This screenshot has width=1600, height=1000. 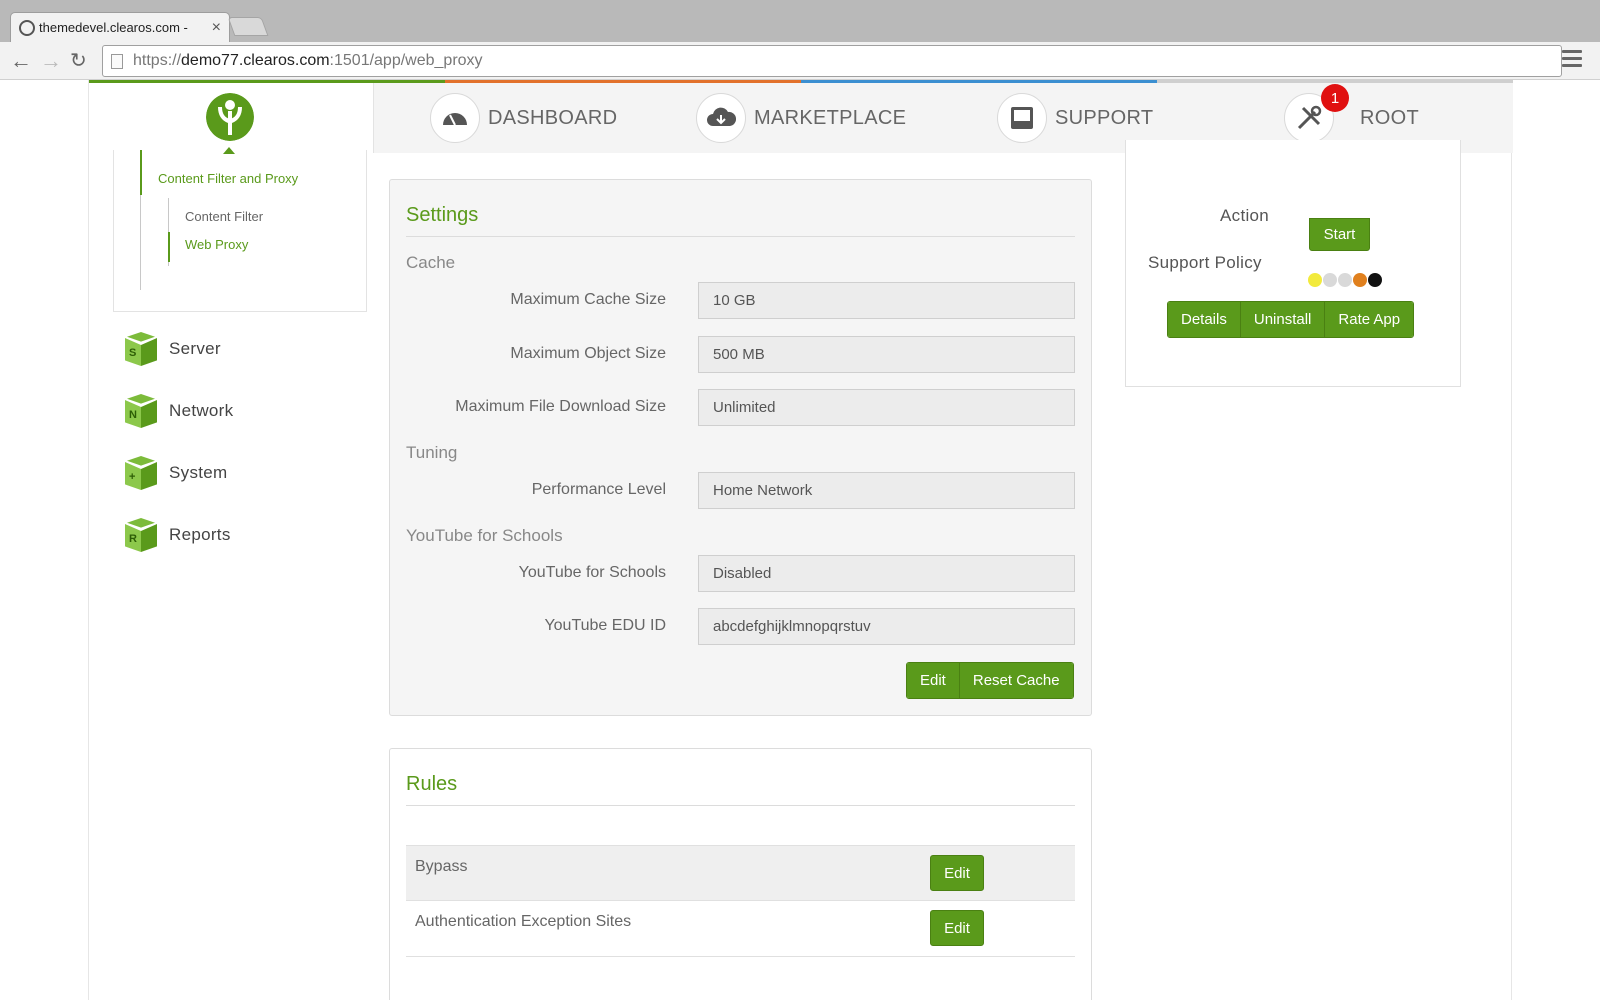 I want to click on url-path: :1501/app/web_proxy, so click(x=406, y=60).